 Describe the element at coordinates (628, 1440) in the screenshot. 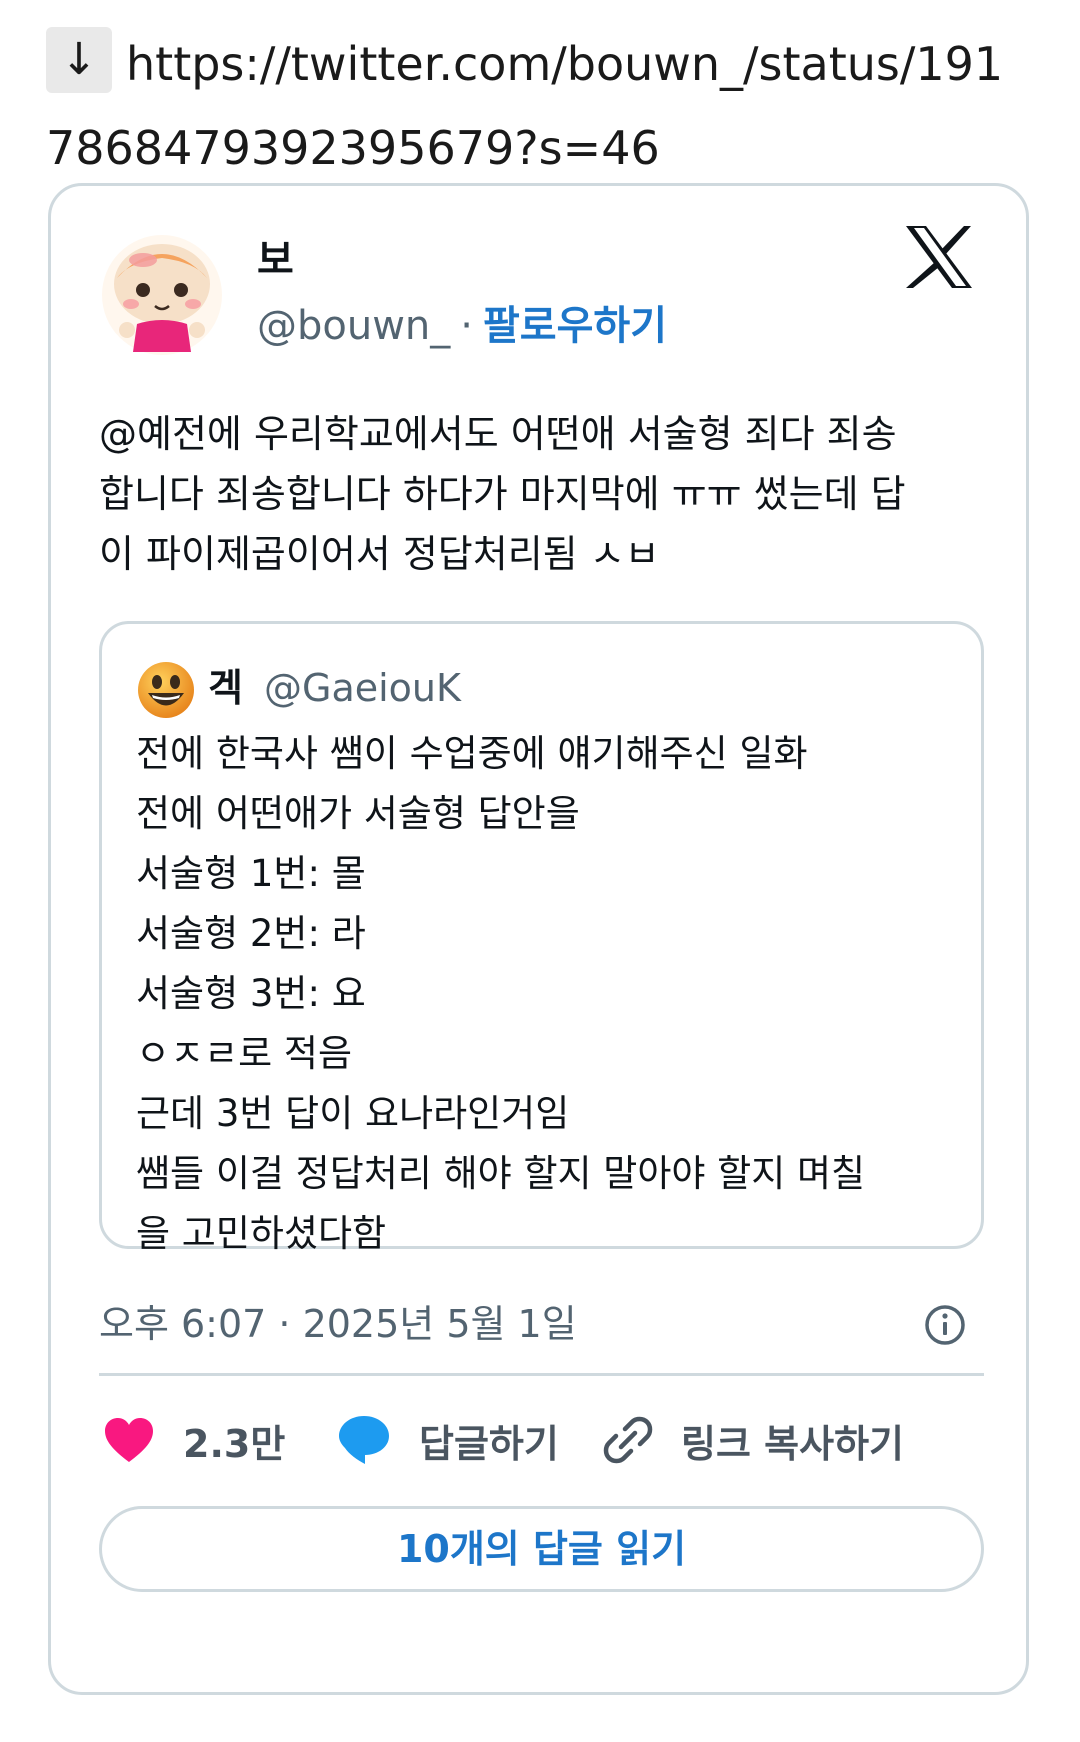

I see `link-icon` at that location.